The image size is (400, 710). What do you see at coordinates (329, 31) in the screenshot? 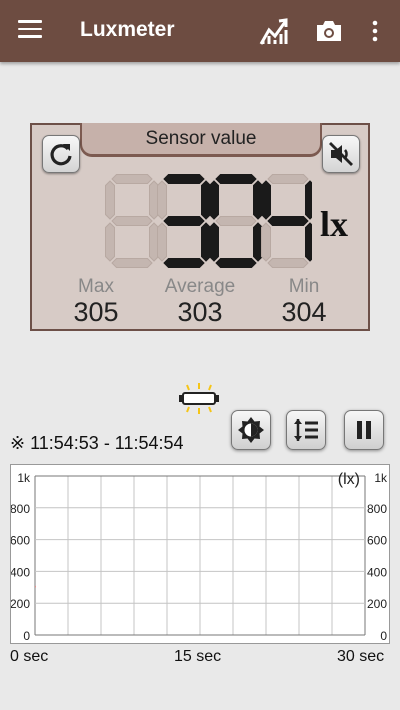
I see `camera-icon` at bounding box center [329, 31].